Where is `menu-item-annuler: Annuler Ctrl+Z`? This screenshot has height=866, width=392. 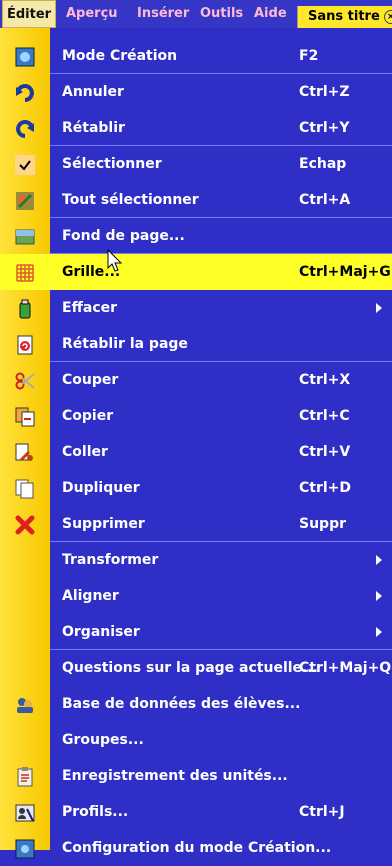 menu-item-annuler: Annuler Ctrl+Z is located at coordinates (196, 92).